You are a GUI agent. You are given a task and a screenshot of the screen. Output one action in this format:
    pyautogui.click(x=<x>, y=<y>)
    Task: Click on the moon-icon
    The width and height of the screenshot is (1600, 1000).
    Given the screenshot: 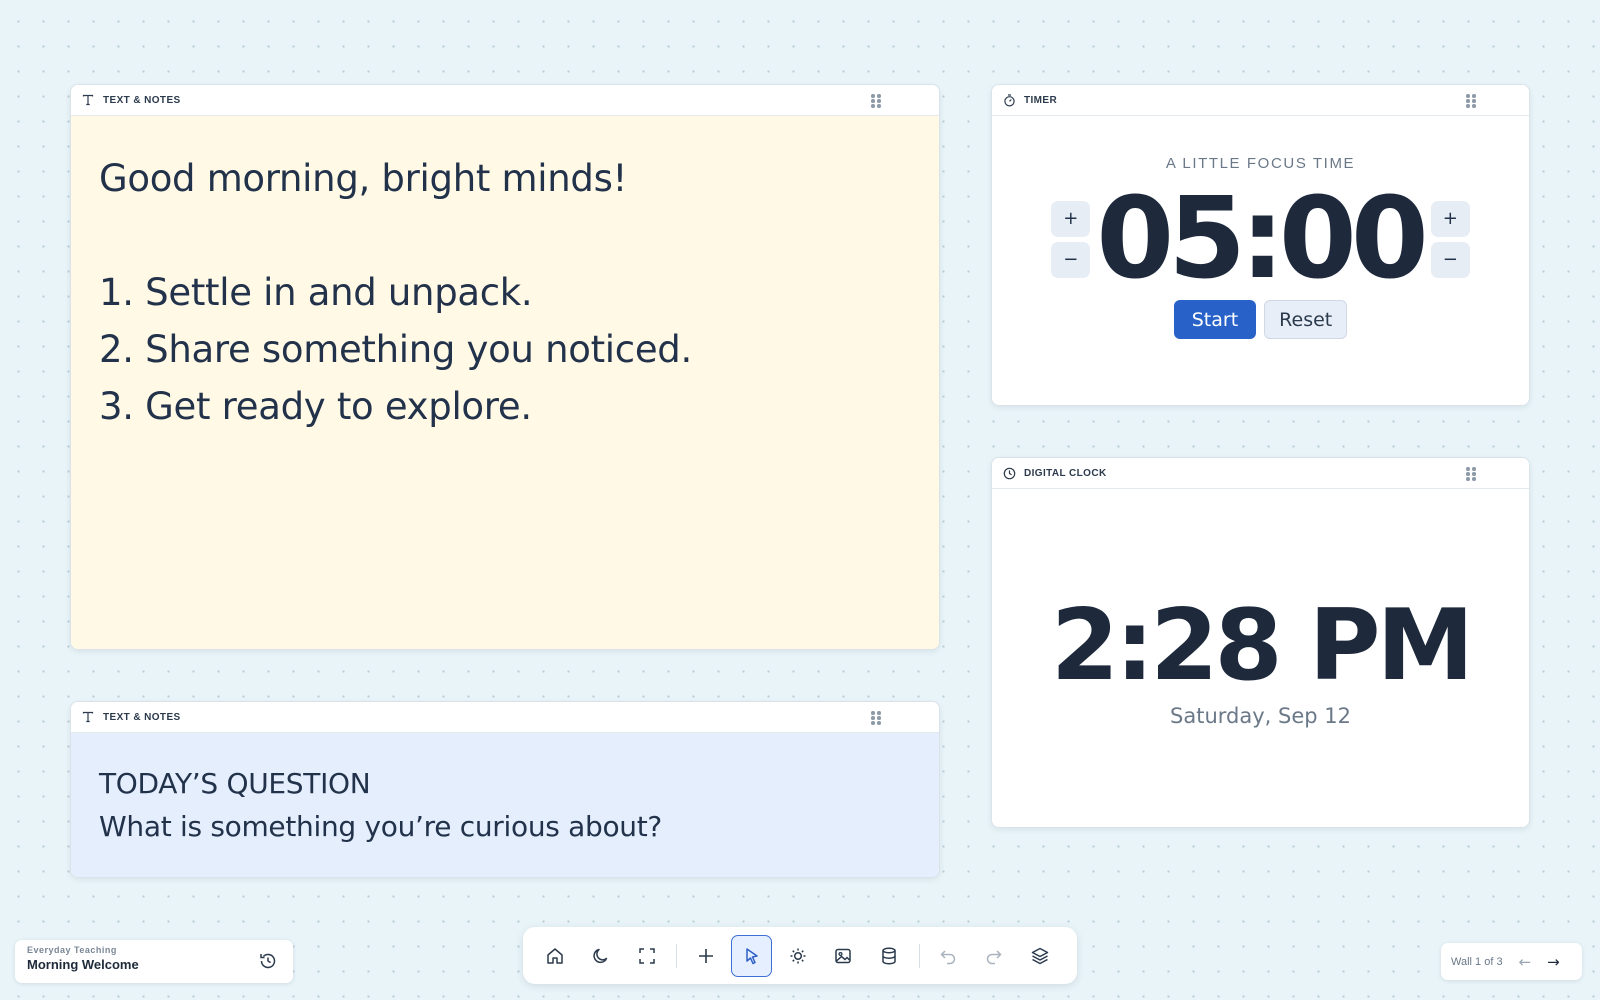 What is the action you would take?
    pyautogui.click(x=601, y=956)
    